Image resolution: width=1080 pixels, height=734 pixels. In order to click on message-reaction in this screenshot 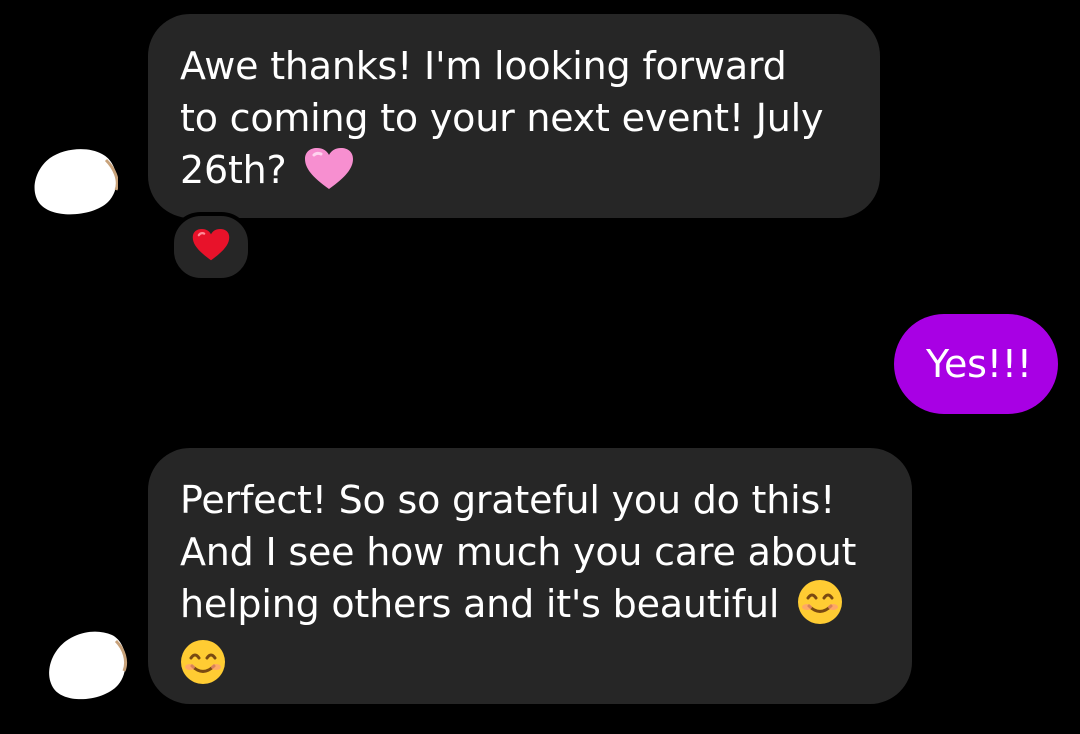, I will do `click(211, 247)`.